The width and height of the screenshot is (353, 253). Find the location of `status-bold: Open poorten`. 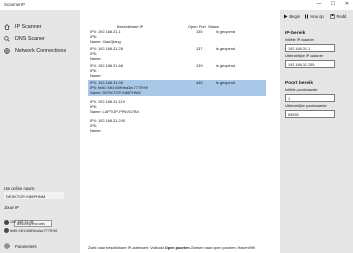

status-bold: Open poorten is located at coordinates (177, 248).